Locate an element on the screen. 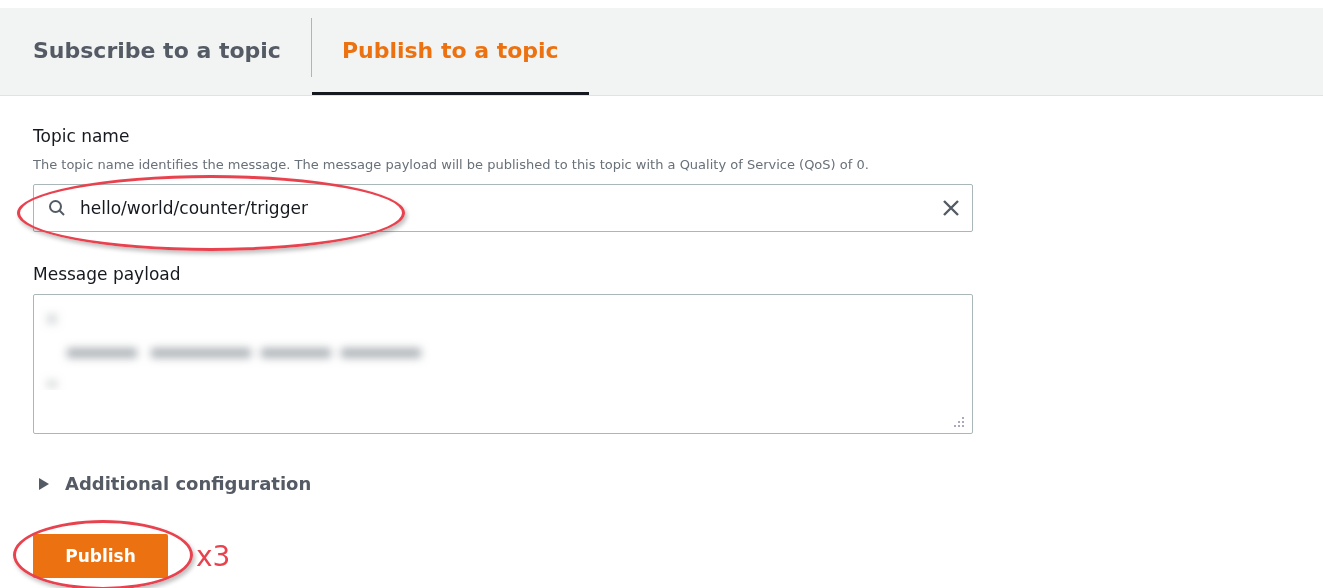 The height and width of the screenshot is (588, 1323). search-icon is located at coordinates (57, 208).